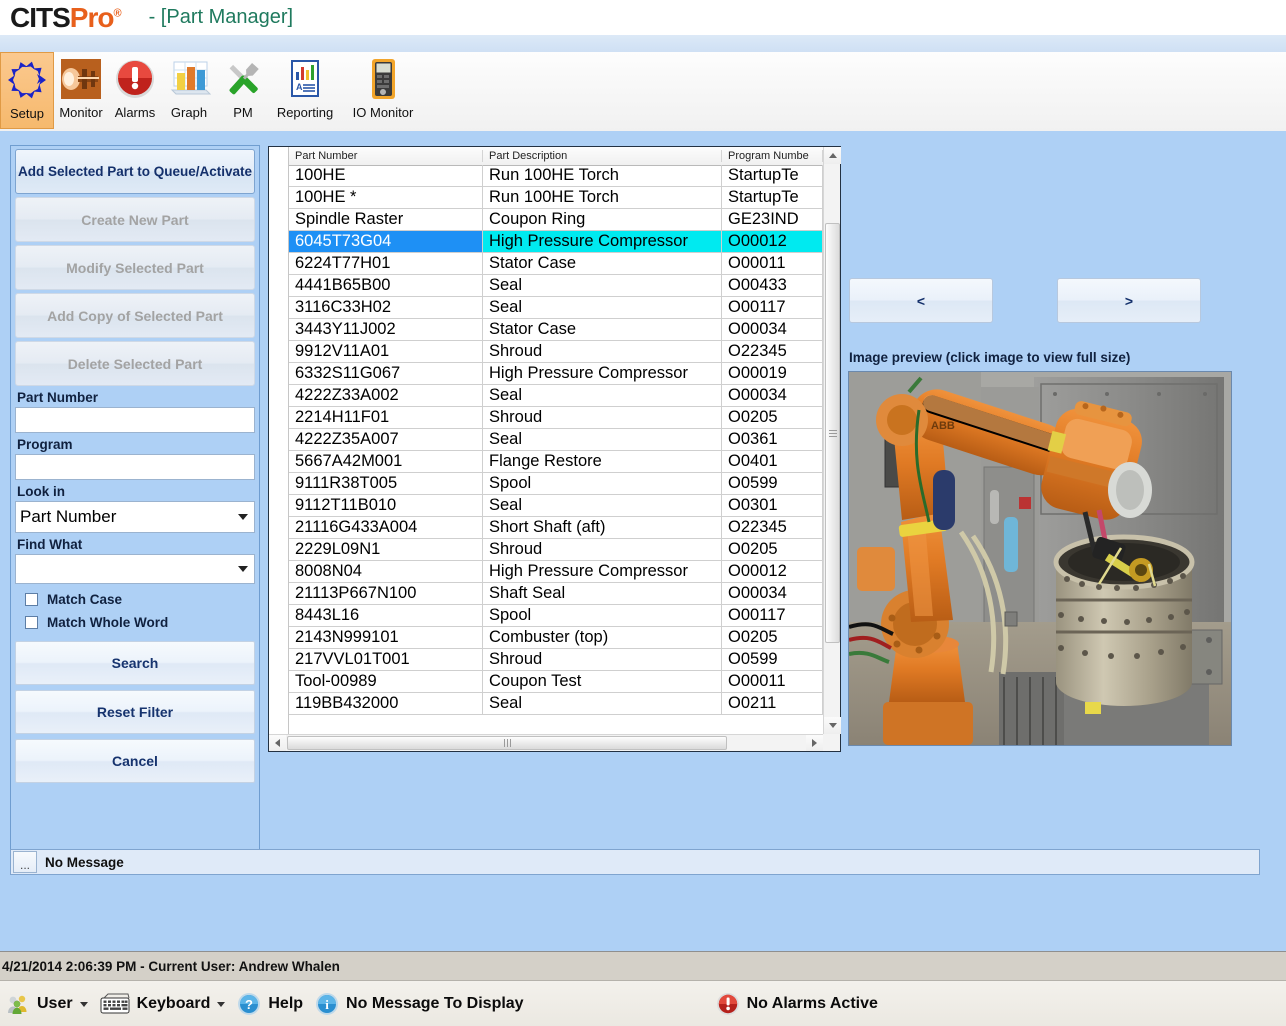 This screenshot has width=1286, height=1026. I want to click on match-case-checkbox: Match Case, so click(142, 599).